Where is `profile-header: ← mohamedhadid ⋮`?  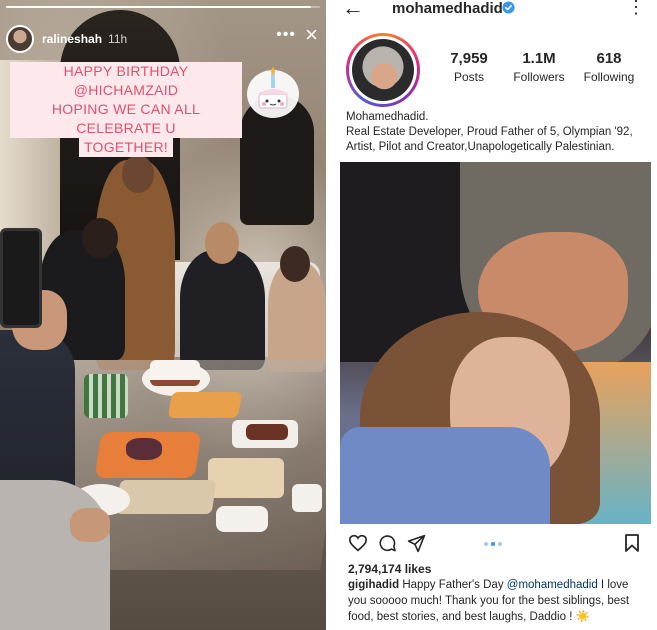
profile-header: ← mohamedhadid ⋮ is located at coordinates (495, 9).